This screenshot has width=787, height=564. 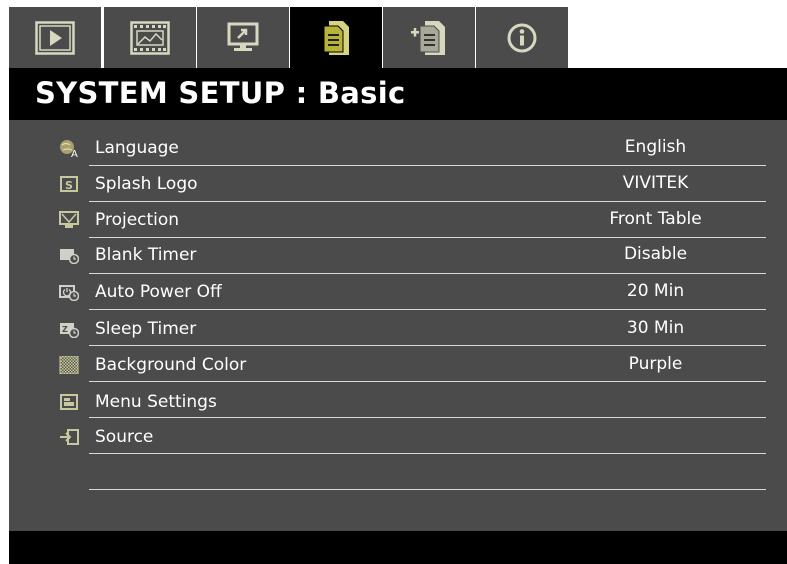 What do you see at coordinates (74, 153) in the screenshot?
I see `svg-text: A` at bounding box center [74, 153].